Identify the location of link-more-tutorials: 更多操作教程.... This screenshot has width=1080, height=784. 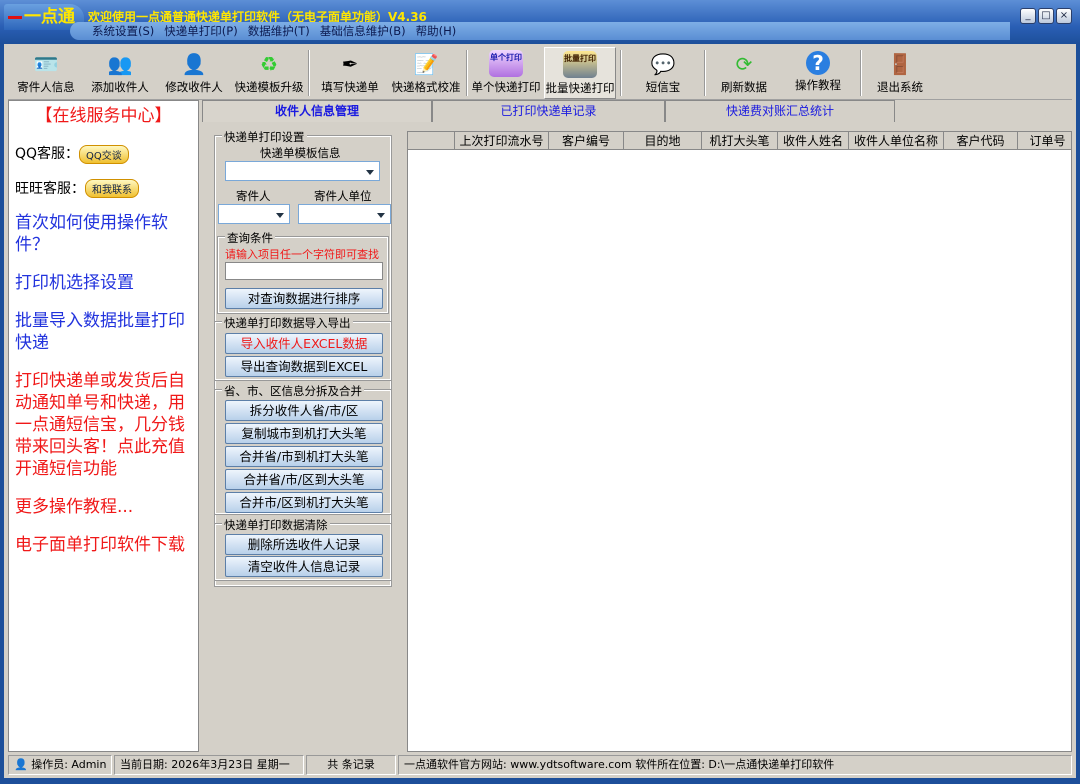
(103, 507).